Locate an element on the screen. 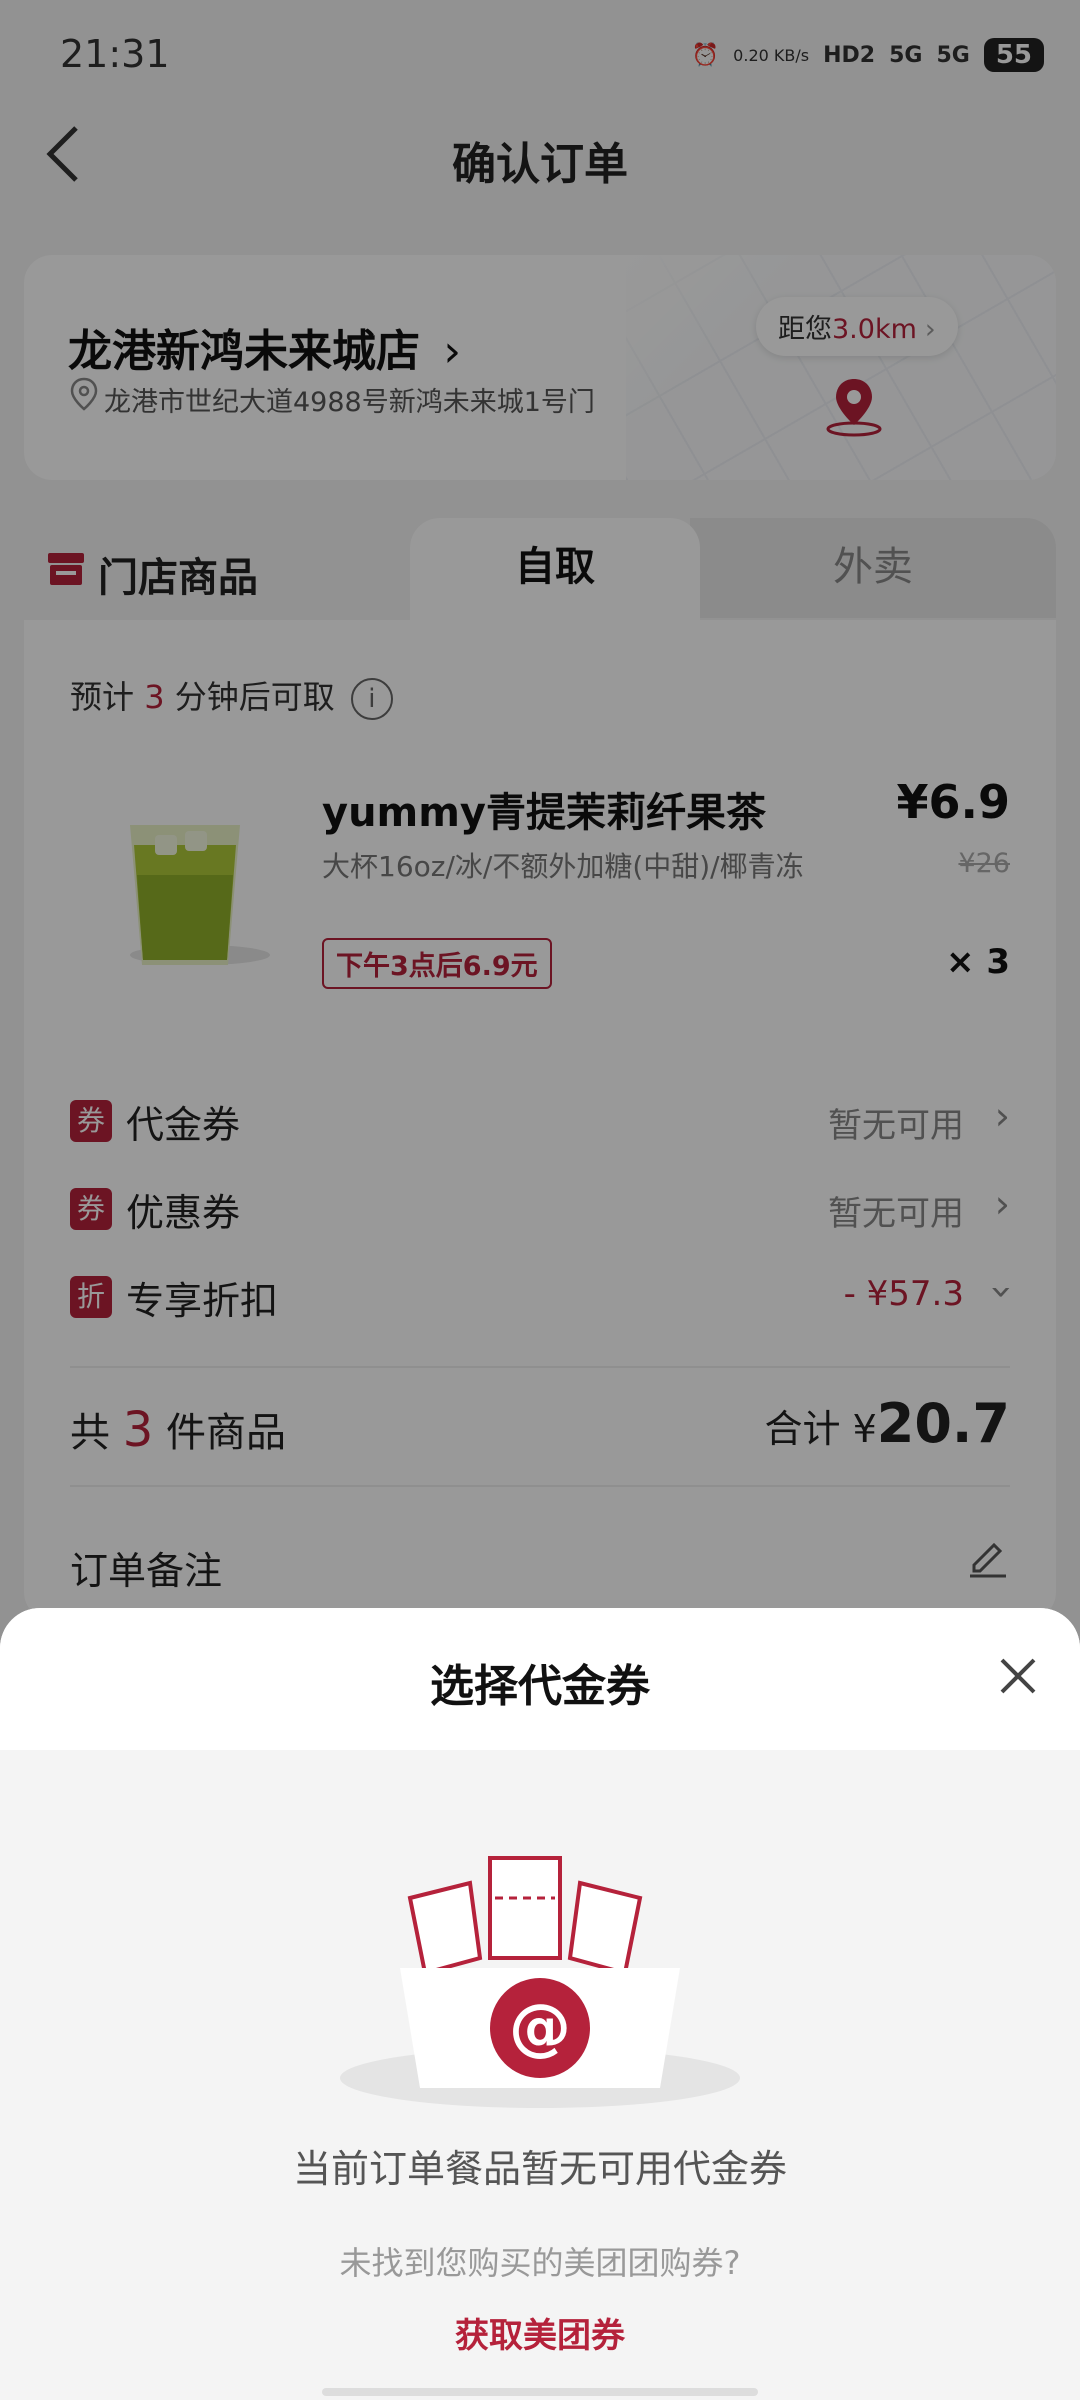 The width and height of the screenshot is (1080, 2400). close-icon is located at coordinates (1018, 1674).